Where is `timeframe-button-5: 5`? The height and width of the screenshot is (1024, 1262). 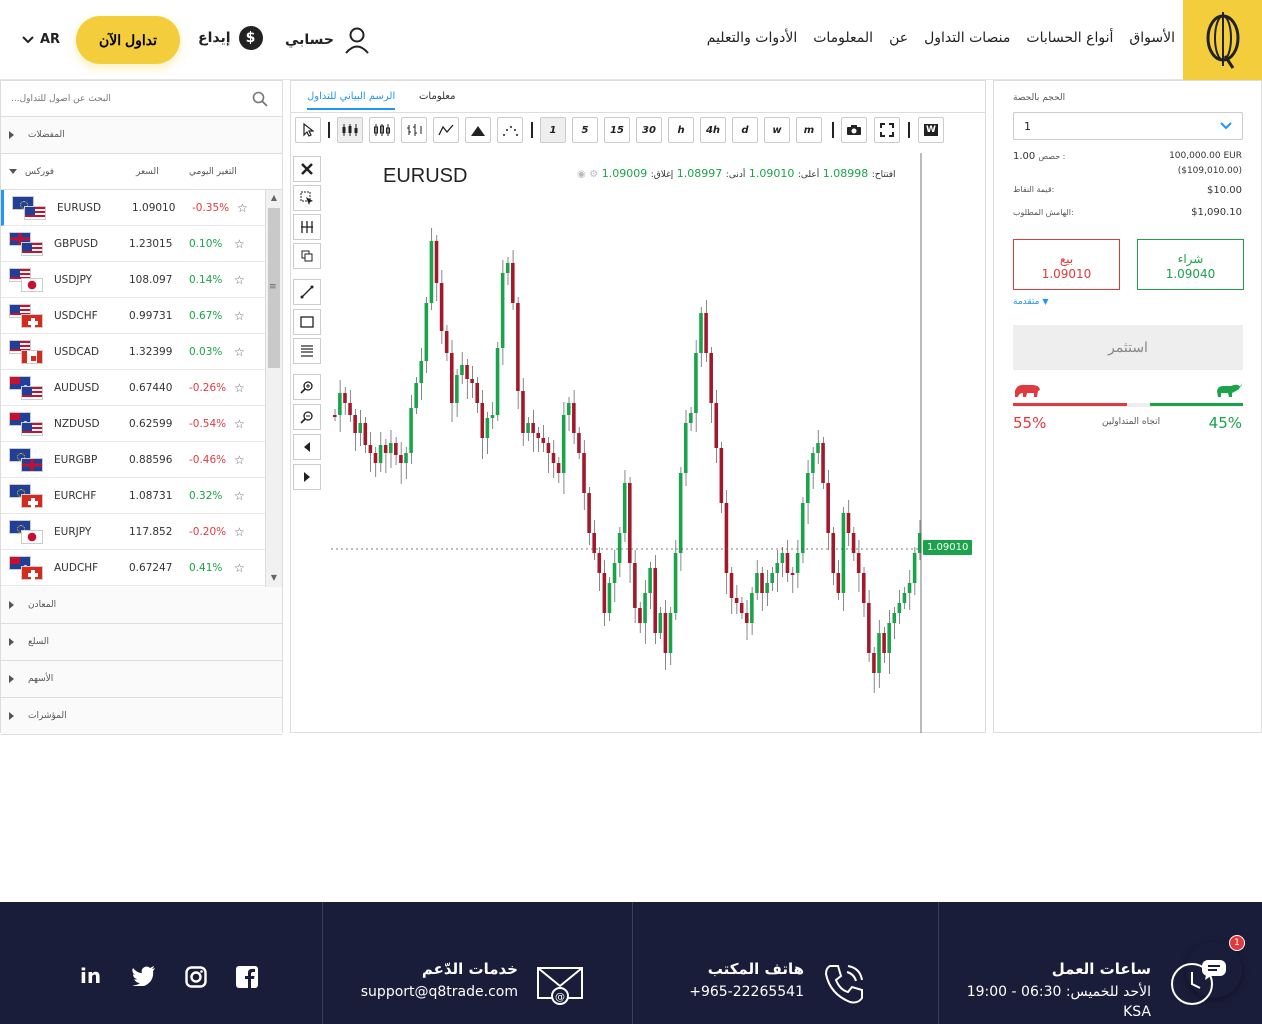
timeframe-button-5: 5 is located at coordinates (585, 130).